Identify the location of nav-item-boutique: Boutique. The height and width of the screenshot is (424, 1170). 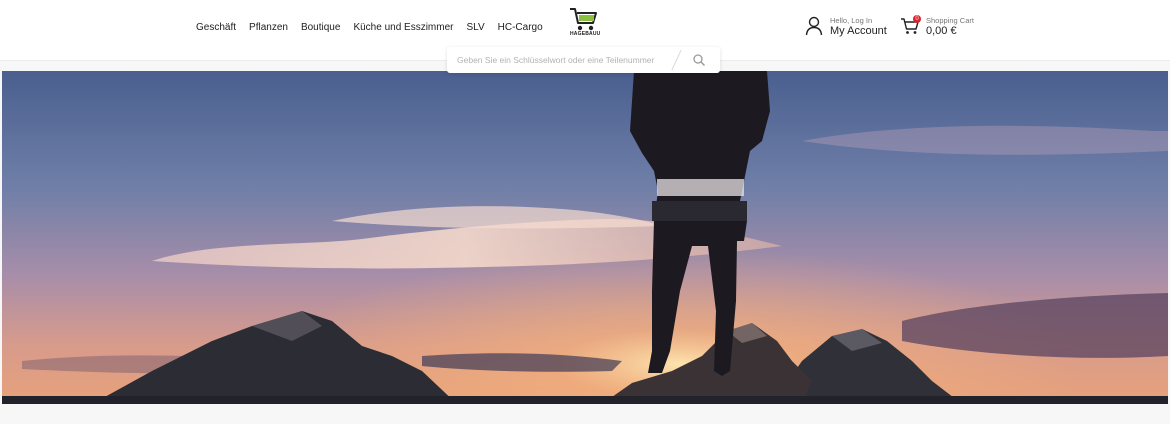
(320, 27).